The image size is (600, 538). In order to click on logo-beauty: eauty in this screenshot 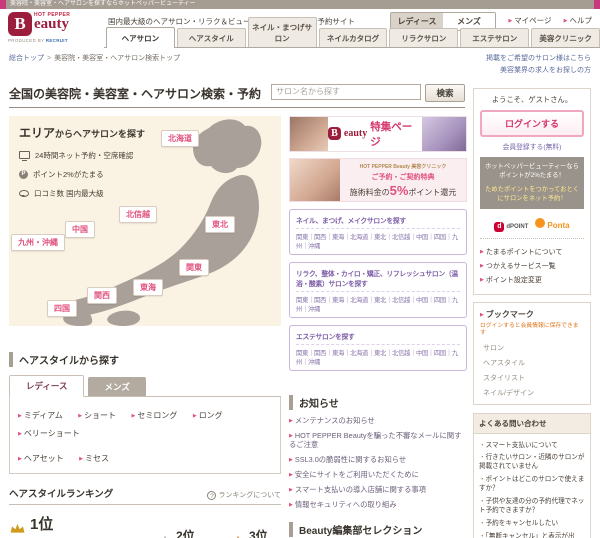, I will do `click(51, 24)`.